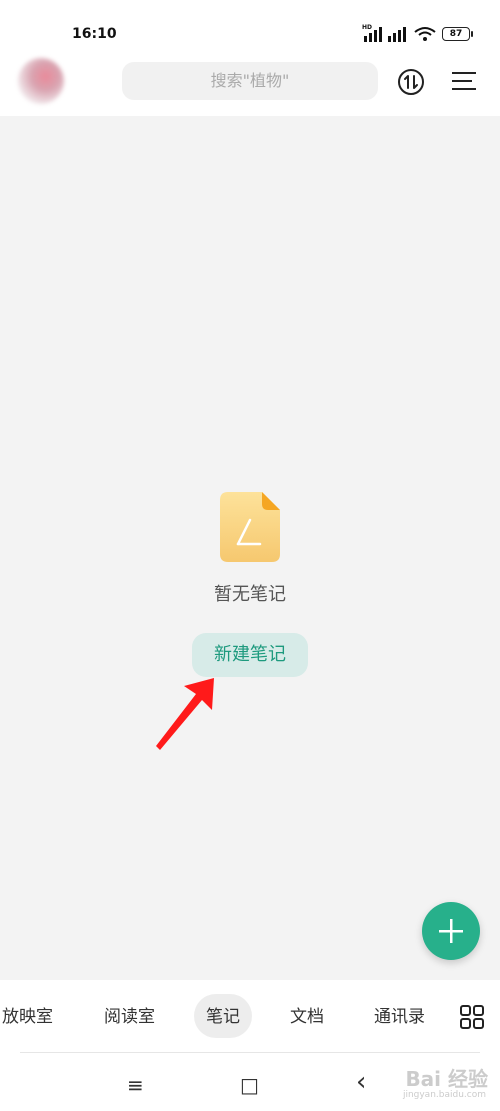  I want to click on system-menu-button: ≡, so click(135, 1085).